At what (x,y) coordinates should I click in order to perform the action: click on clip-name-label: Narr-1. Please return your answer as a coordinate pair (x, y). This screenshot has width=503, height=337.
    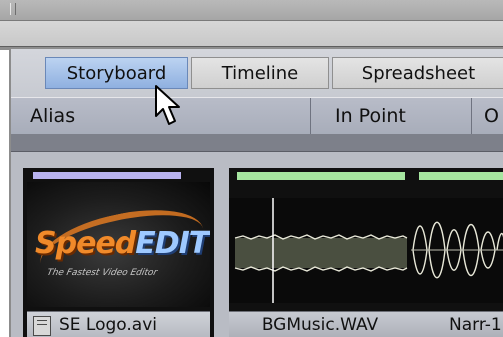
    Looking at the image, I should click on (457, 324).